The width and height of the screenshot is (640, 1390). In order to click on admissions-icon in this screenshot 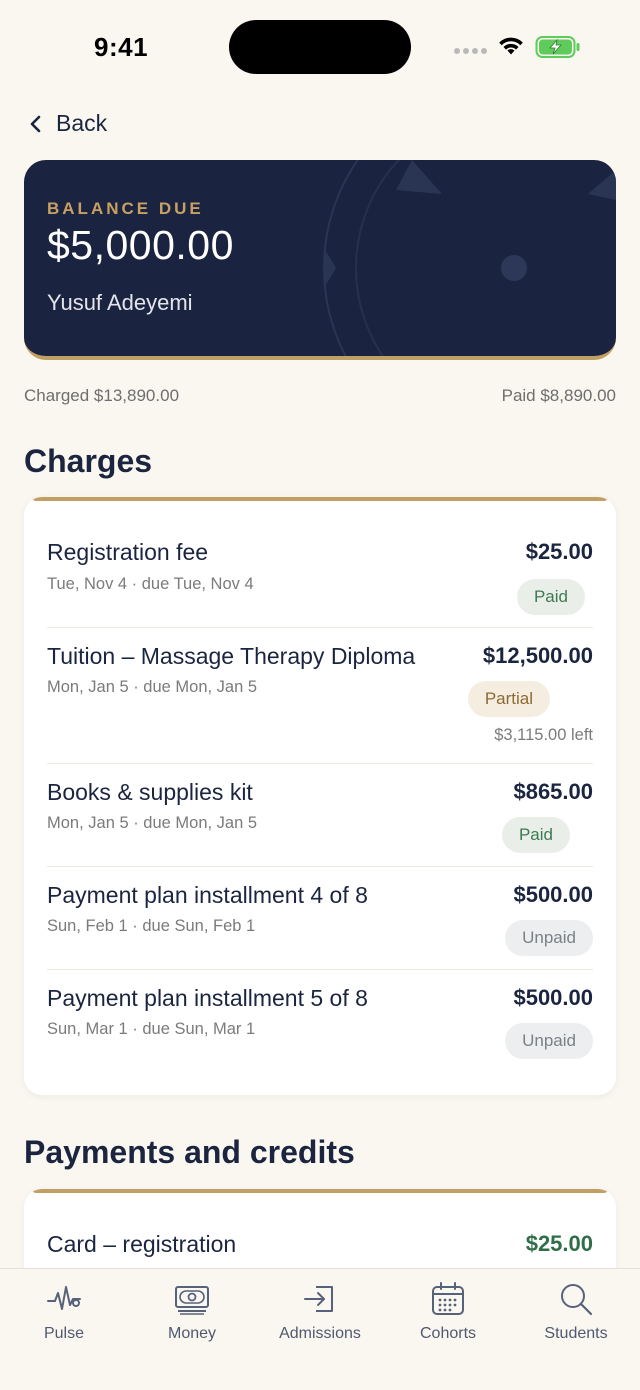, I will do `click(318, 1299)`.